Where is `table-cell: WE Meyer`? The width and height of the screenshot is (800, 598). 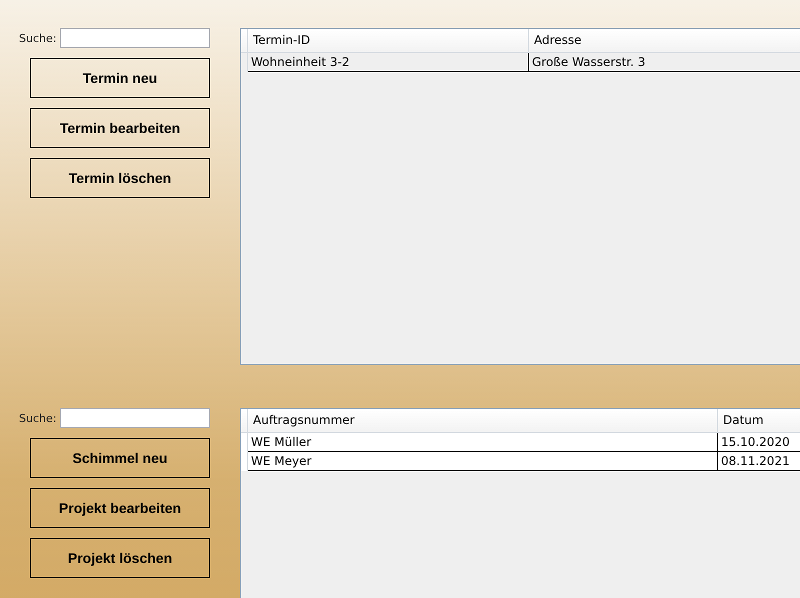 table-cell: WE Meyer is located at coordinates (483, 461).